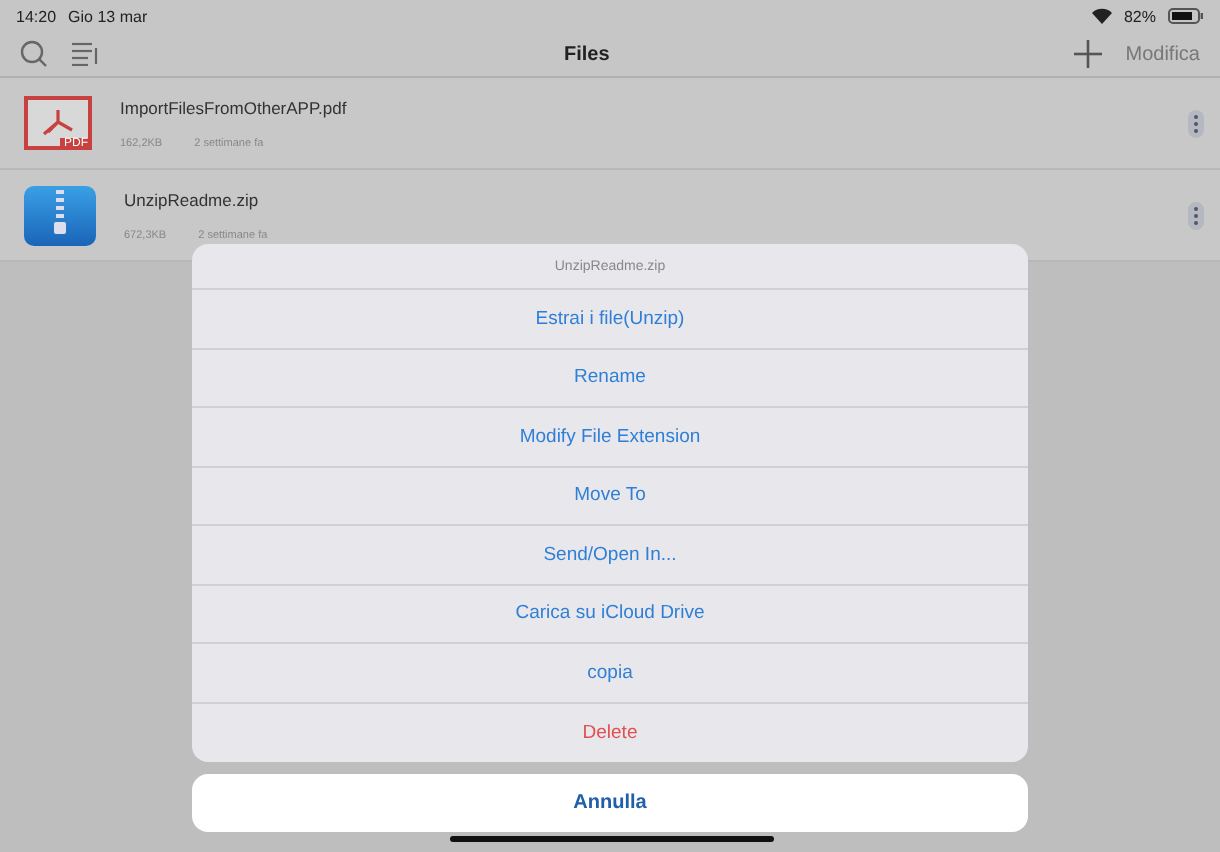 The image size is (1220, 852). I want to click on battery-percent: 82%, so click(1139, 16).